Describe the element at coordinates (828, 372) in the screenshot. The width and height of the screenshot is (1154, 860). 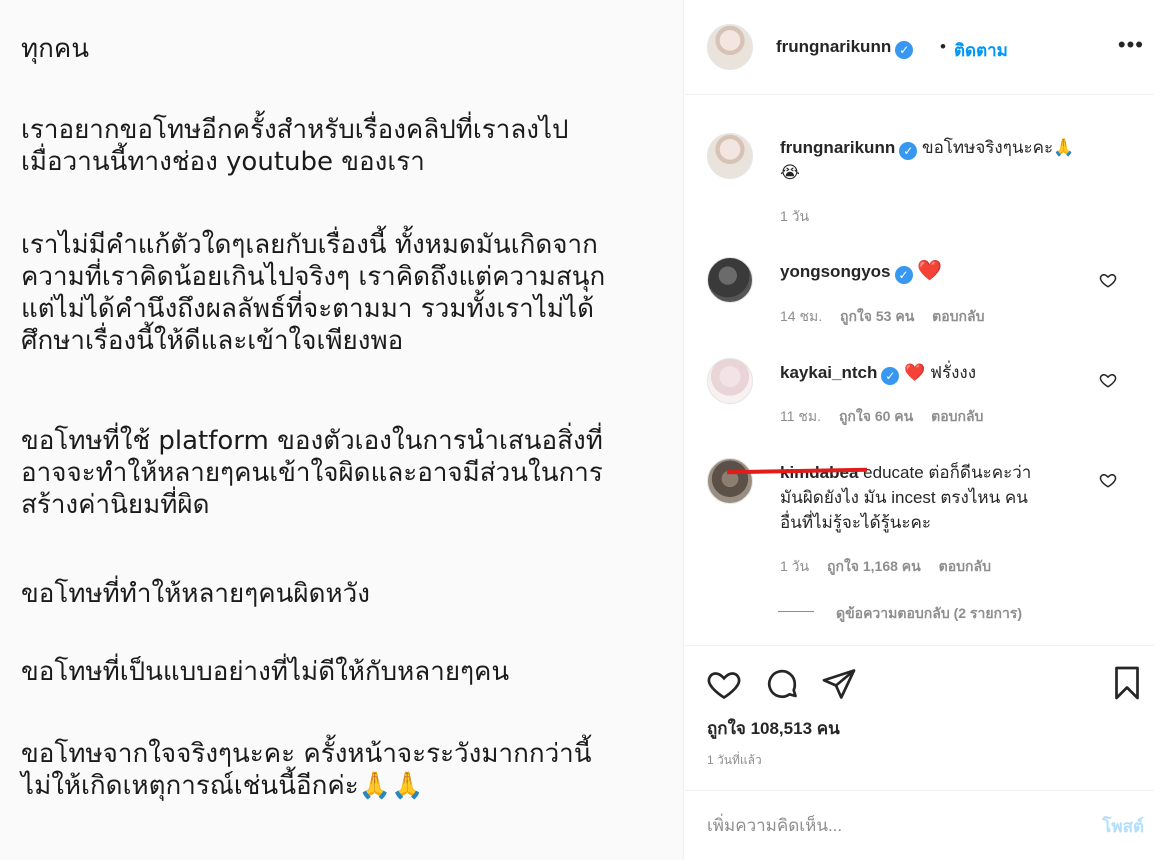
I see `comment-username: kaykai_ntch` at that location.